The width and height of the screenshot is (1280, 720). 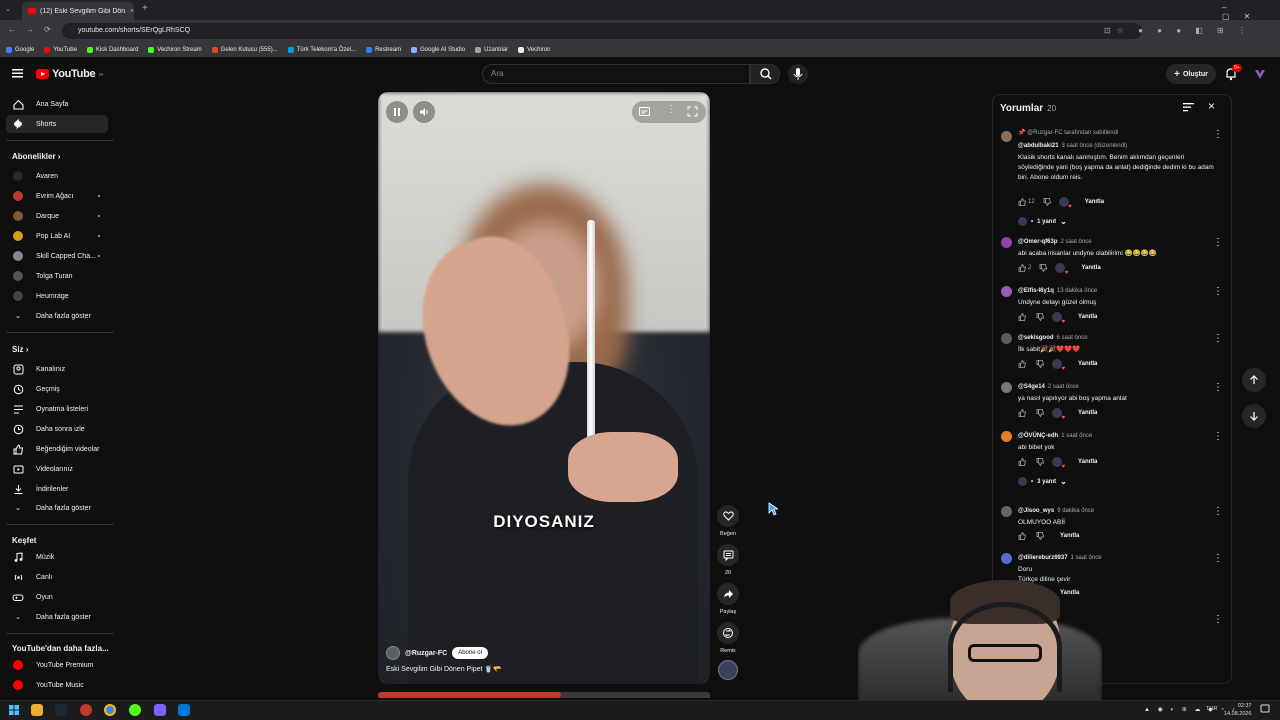 What do you see at coordinates (393, 653) in the screenshot?
I see `channel-avatar` at bounding box center [393, 653].